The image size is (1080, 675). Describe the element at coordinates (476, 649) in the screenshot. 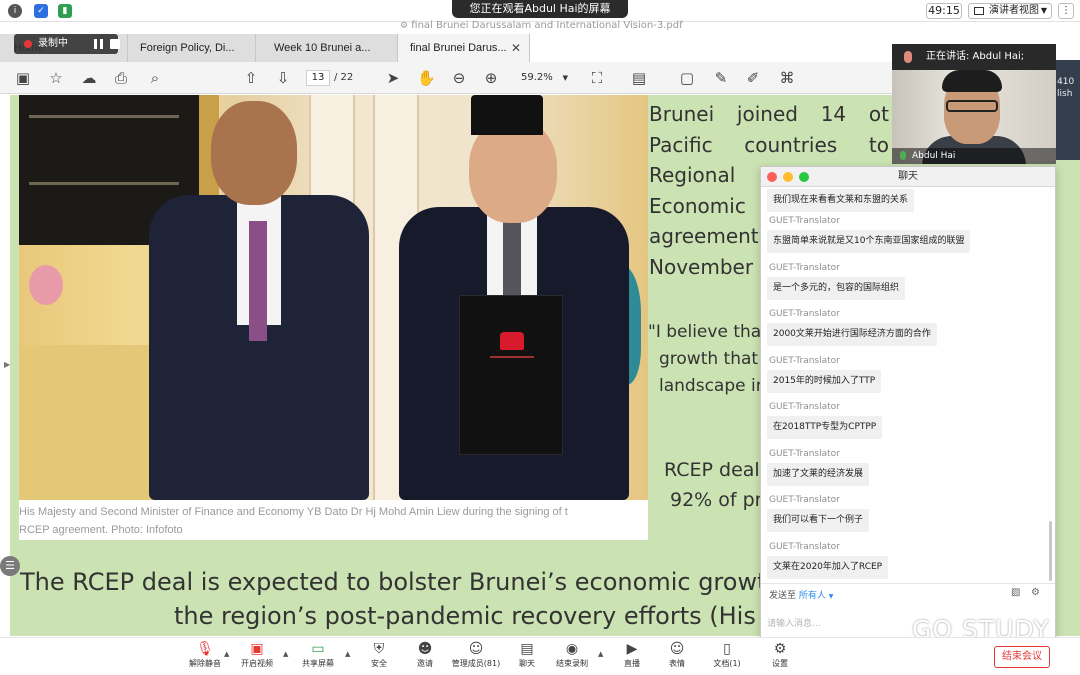

I see `participants-icon: ☺` at that location.